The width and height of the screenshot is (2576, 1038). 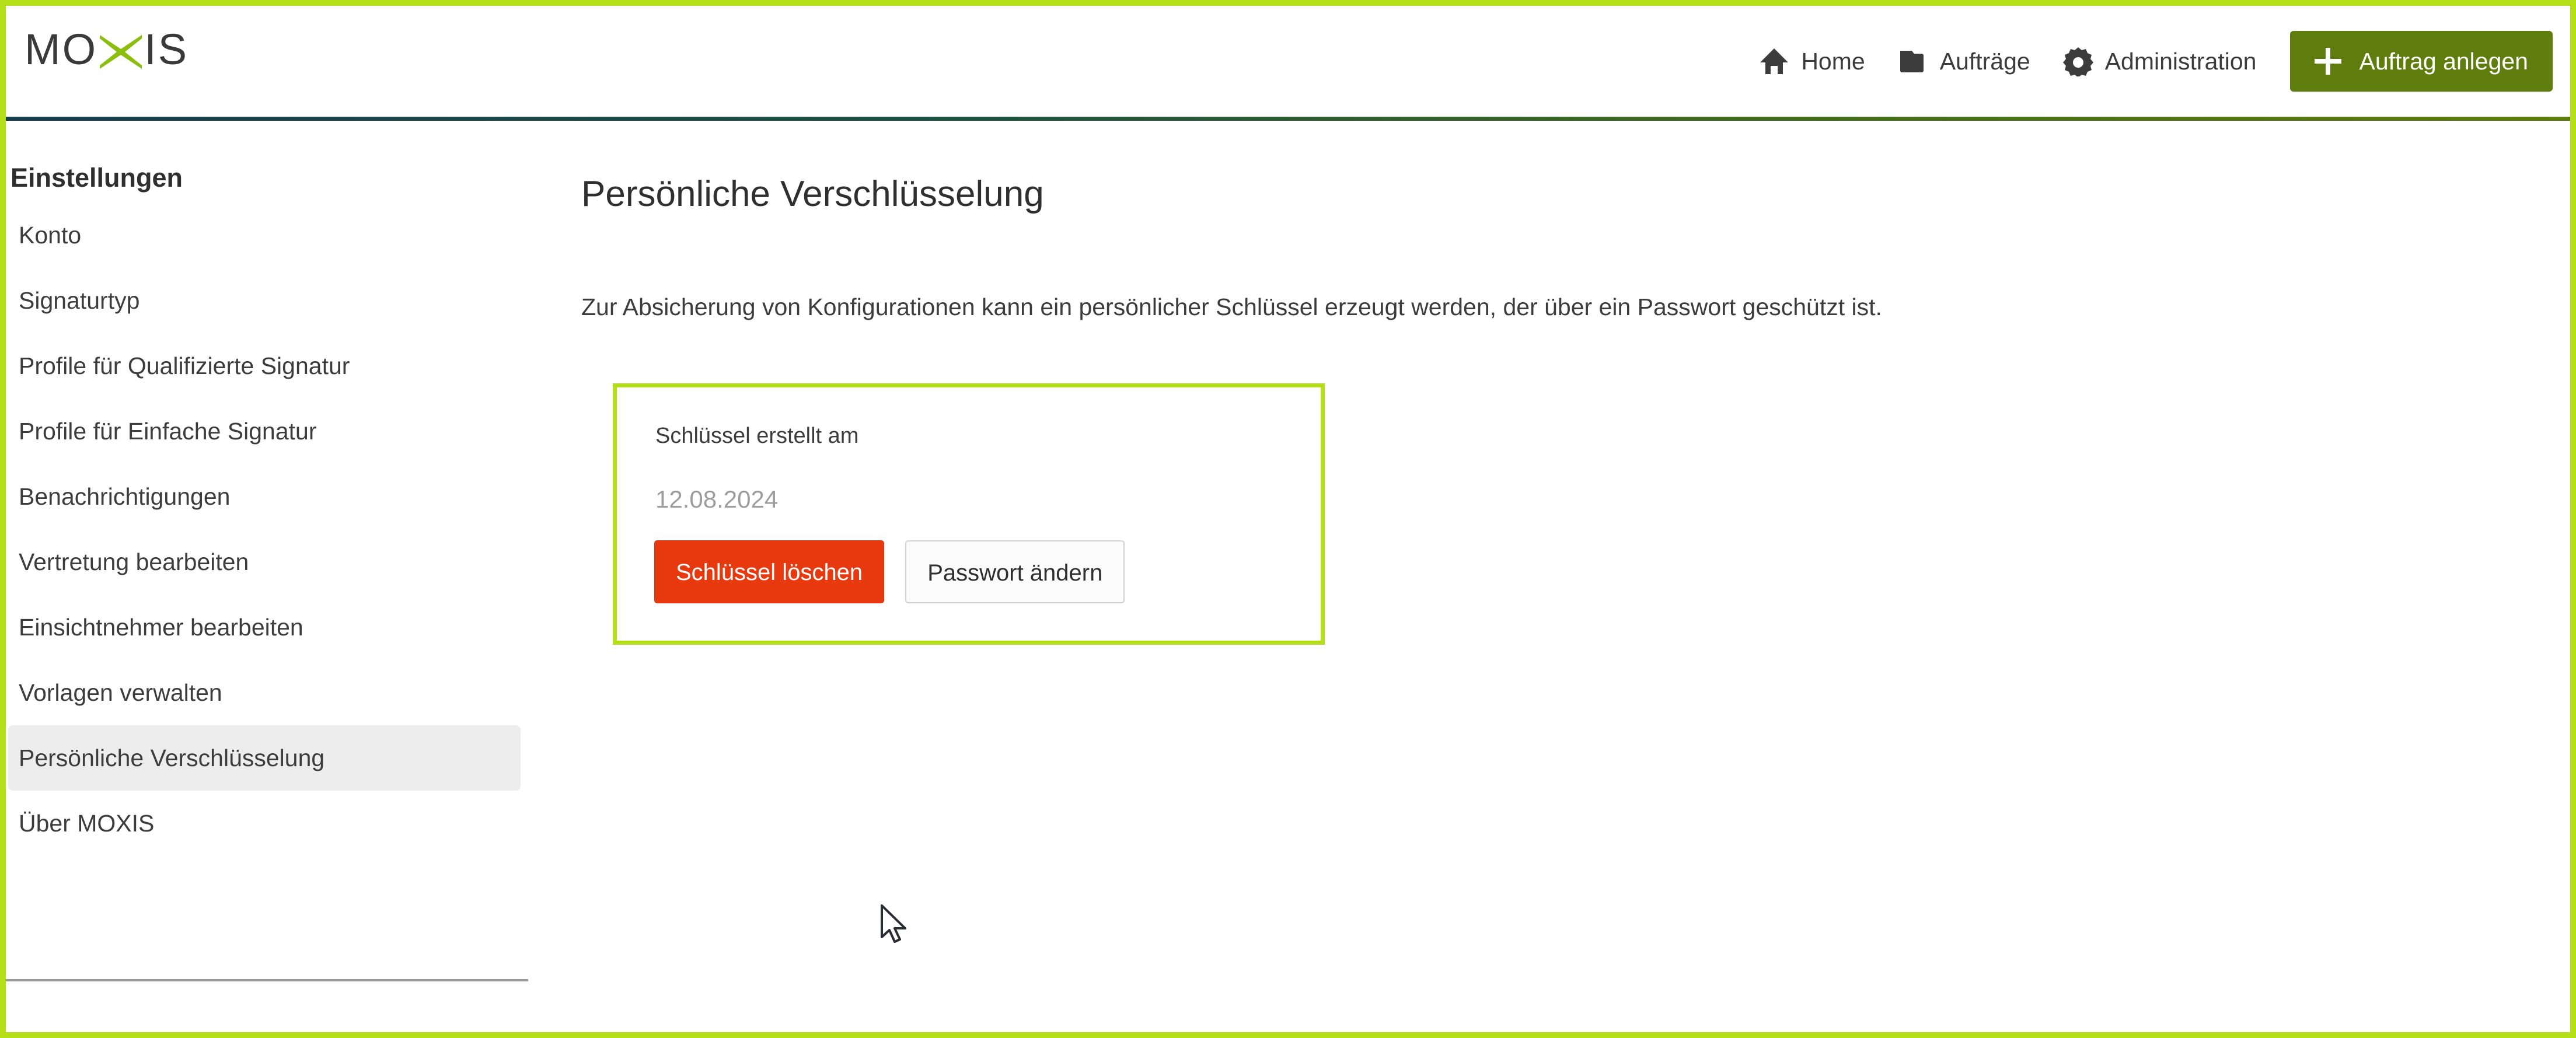 What do you see at coordinates (264, 496) in the screenshot?
I see `sidebar-item-benachrichtigungen: Benachrichtigungen` at bounding box center [264, 496].